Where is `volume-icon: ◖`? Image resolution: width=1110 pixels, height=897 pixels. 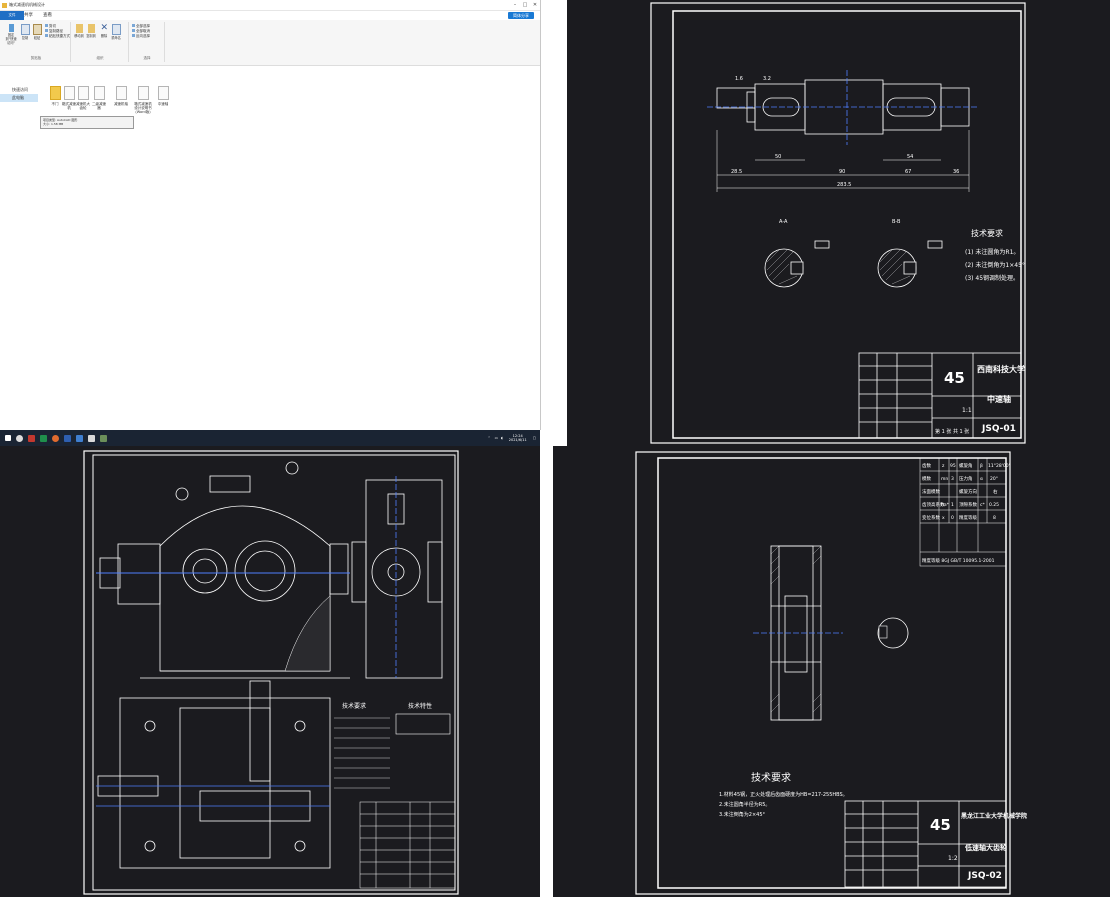 volume-icon: ◖ is located at coordinates (502, 438).